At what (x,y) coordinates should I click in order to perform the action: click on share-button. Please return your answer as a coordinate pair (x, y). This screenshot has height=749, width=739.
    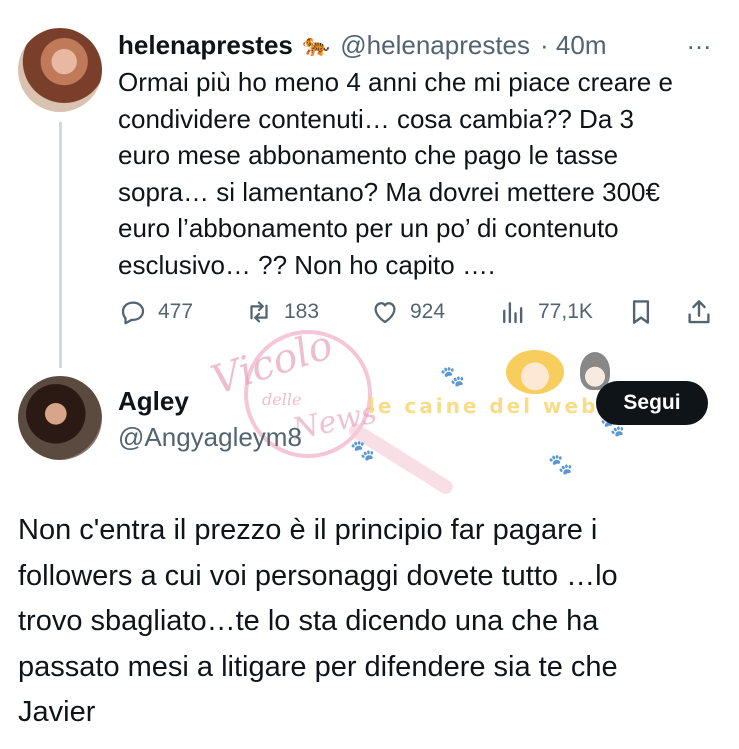
    Looking at the image, I should click on (699, 312).